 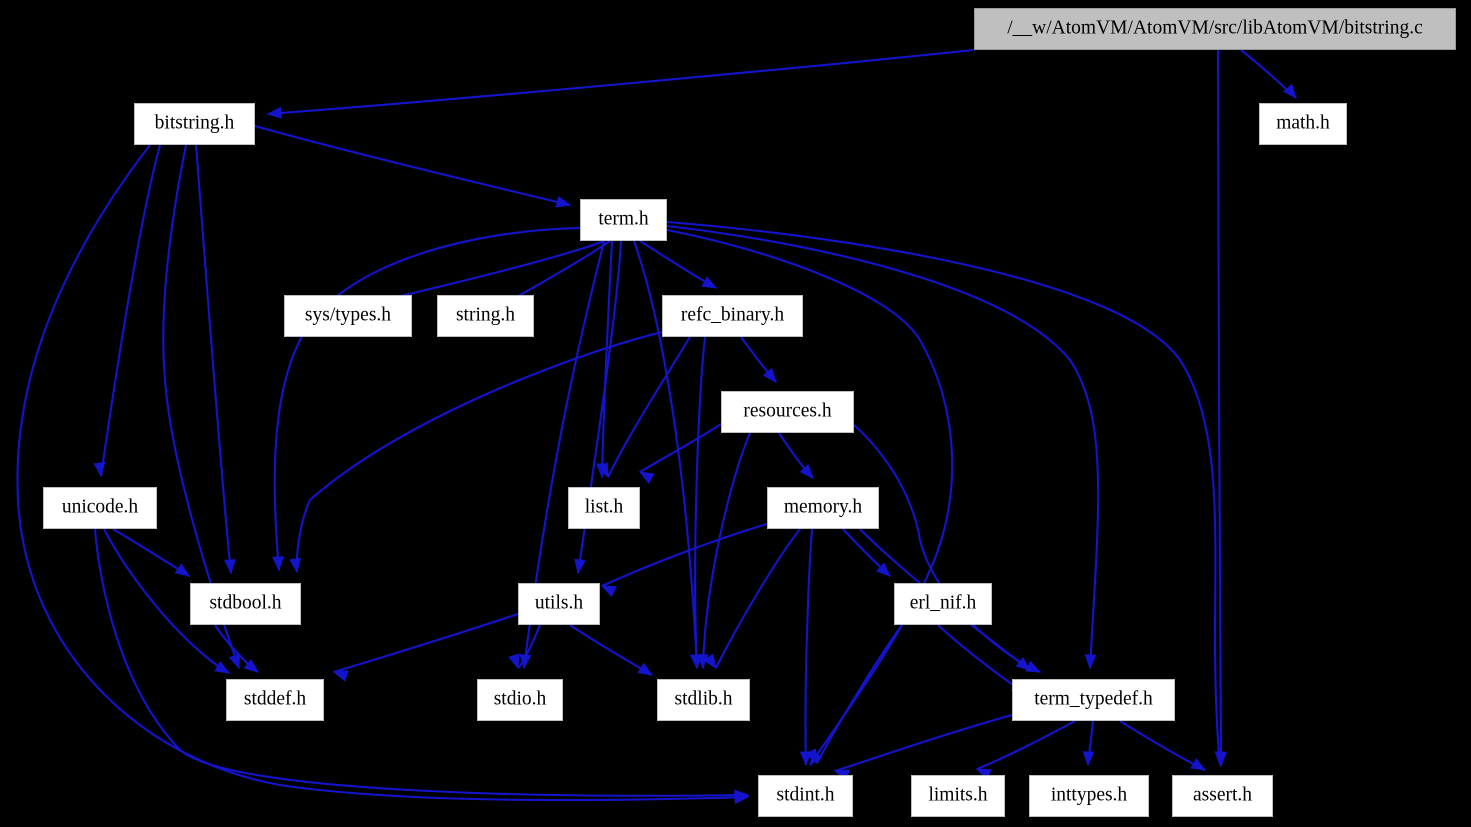 I want to click on graph-node-label: refc_binary.h, so click(x=732, y=315).